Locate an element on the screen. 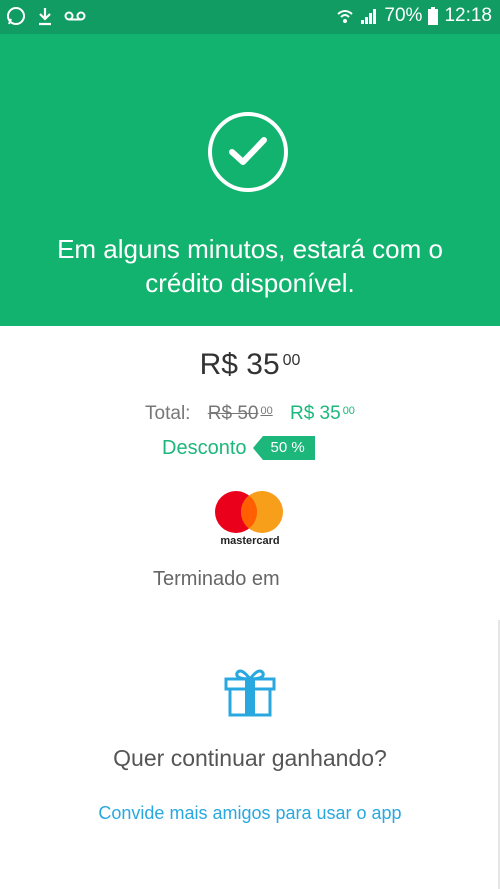 This screenshot has width=500, height=889. card-brand-text: mastercard is located at coordinates (250, 541).